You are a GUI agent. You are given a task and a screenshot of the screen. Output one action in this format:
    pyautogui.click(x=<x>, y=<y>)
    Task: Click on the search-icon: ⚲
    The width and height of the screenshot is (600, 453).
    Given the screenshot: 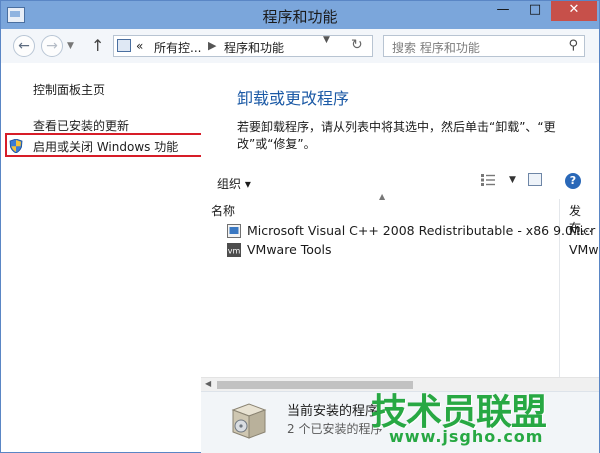 What is the action you would take?
    pyautogui.click(x=573, y=45)
    